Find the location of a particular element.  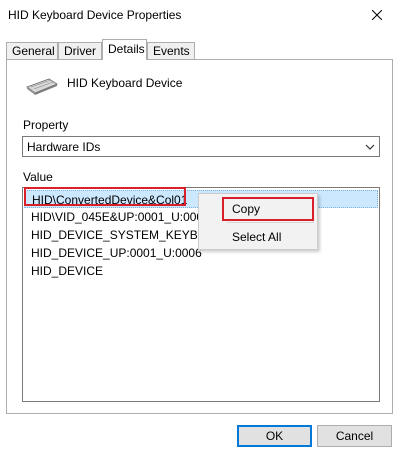

menu-item-copy: Copy is located at coordinates (246, 209).